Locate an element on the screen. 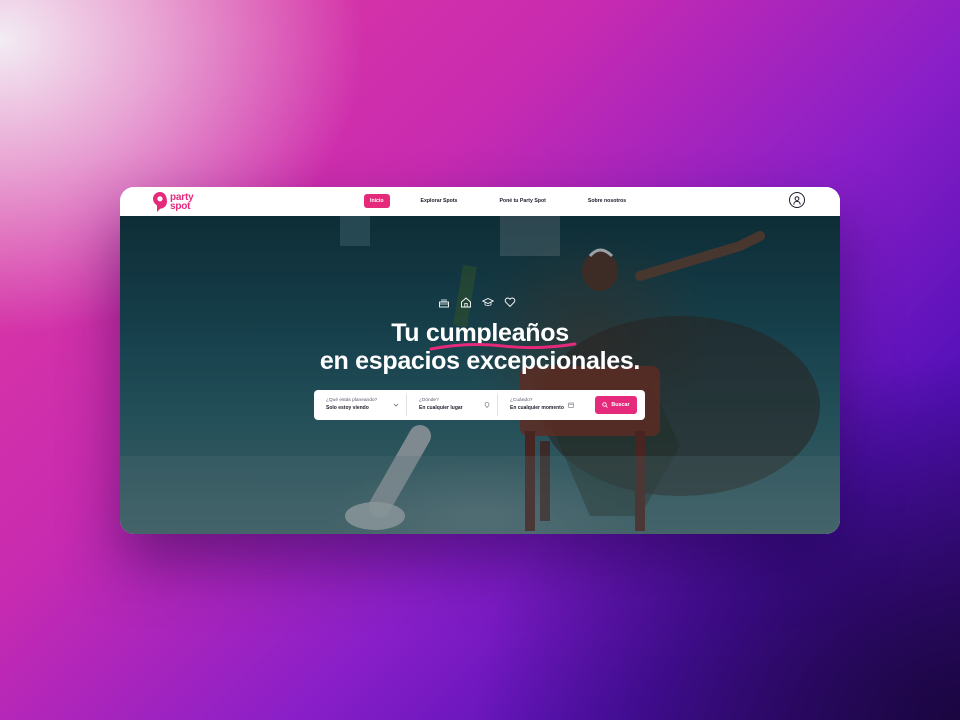 This screenshot has height=720, width=960. category-icons is located at coordinates (477, 302).